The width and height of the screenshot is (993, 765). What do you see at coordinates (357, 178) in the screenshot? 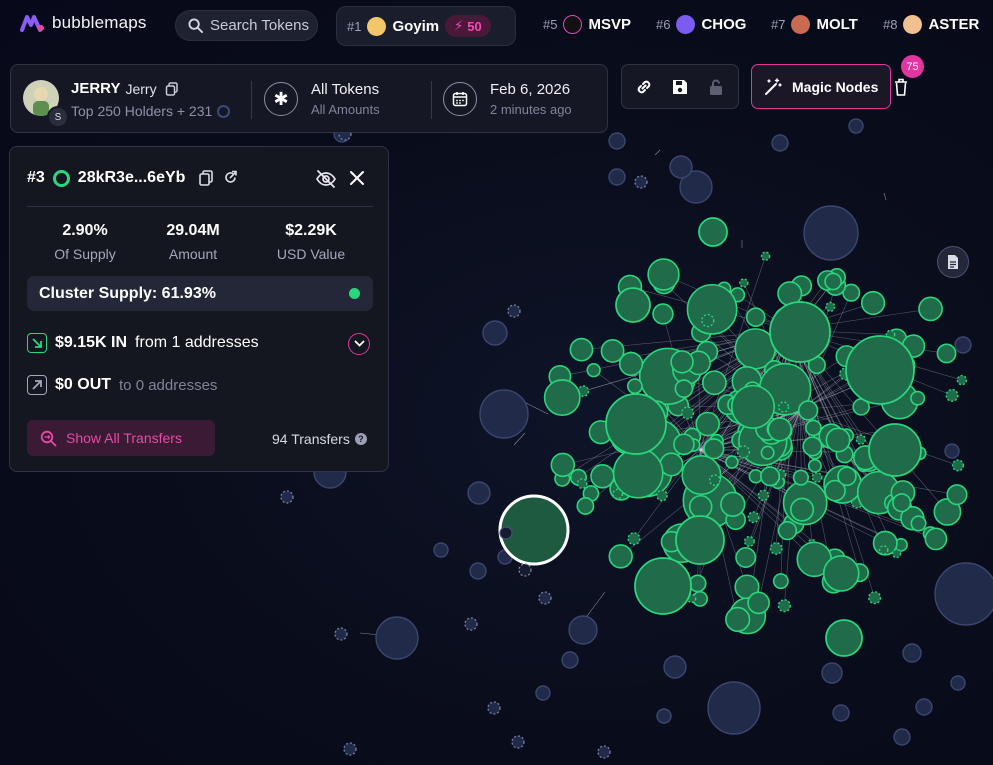
I see `close-icon` at bounding box center [357, 178].